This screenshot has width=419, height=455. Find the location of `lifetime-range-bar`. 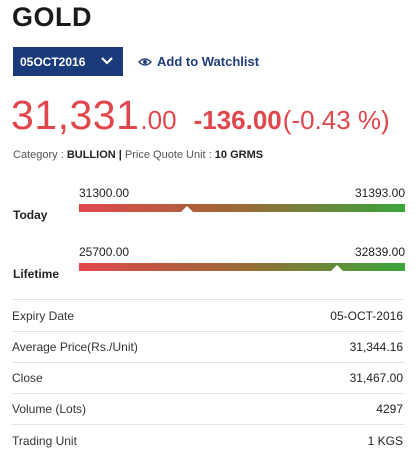

lifetime-range-bar is located at coordinates (242, 267).